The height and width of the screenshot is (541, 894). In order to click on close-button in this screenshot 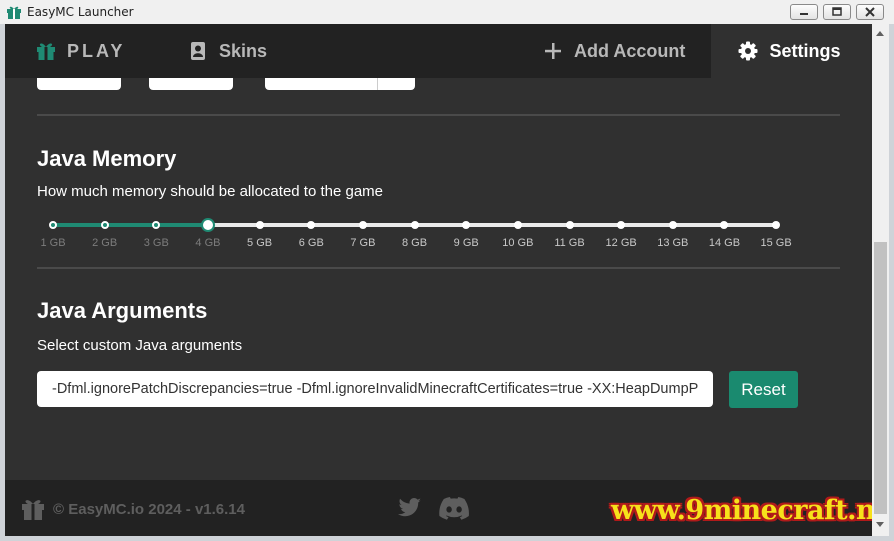, I will do `click(870, 12)`.